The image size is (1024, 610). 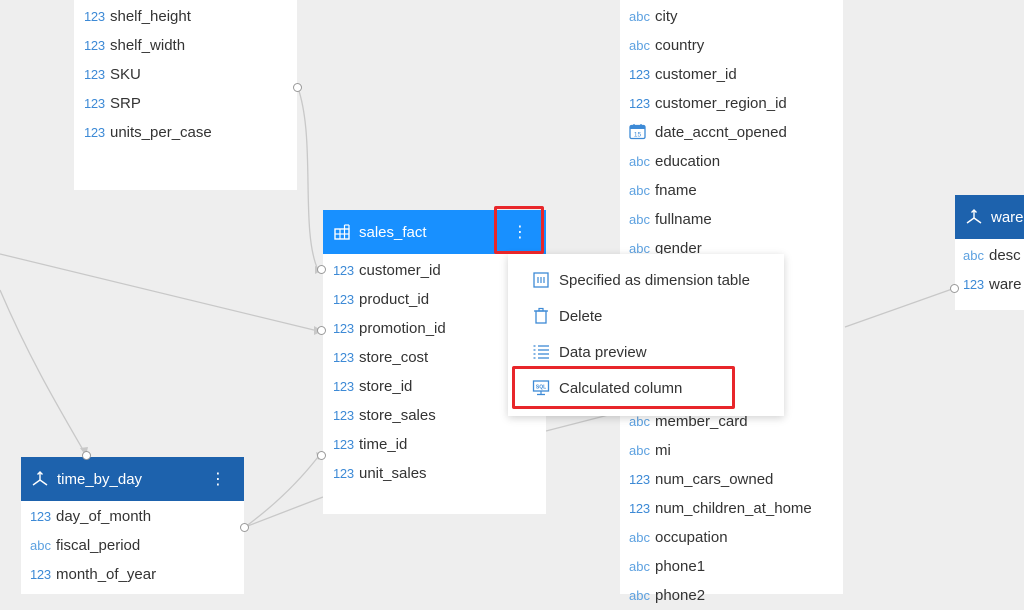 I want to click on column-row: 123 num_children_at_home, so click(x=736, y=508).